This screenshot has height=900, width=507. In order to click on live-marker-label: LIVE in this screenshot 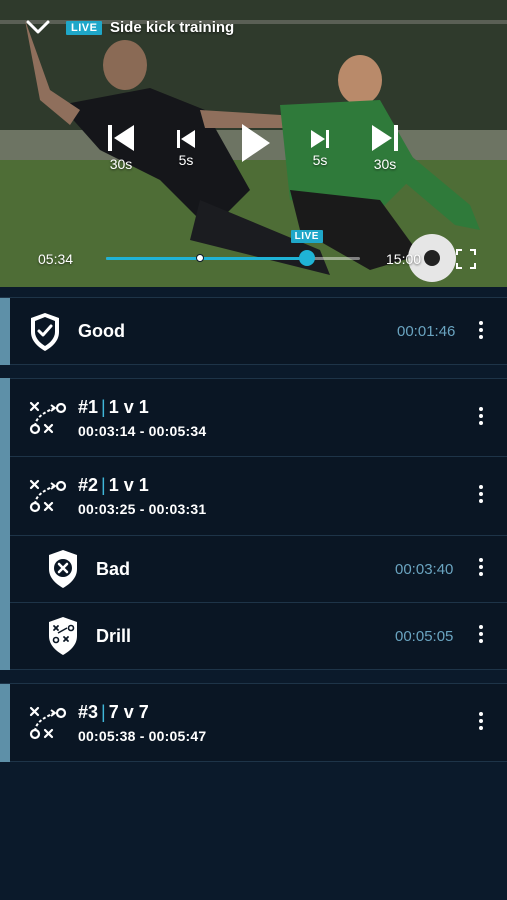, I will do `click(306, 236)`.